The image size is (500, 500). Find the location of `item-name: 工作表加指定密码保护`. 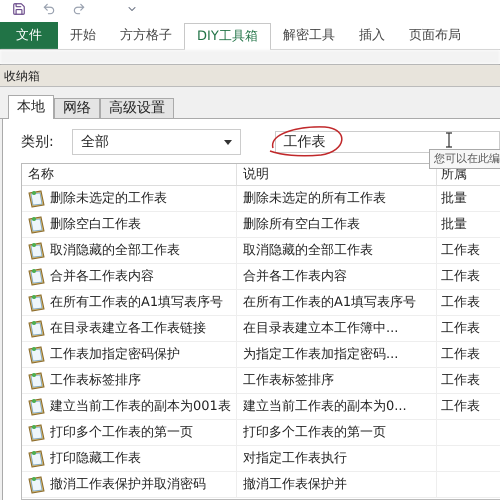

item-name: 工作表加指定密码保护 is located at coordinates (115, 354).